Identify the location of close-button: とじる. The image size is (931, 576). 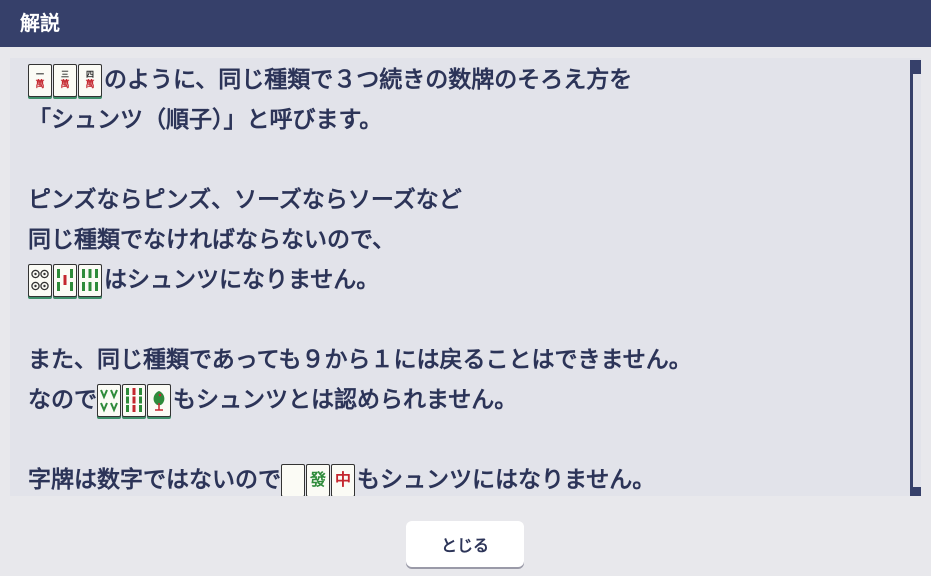
(465, 544).